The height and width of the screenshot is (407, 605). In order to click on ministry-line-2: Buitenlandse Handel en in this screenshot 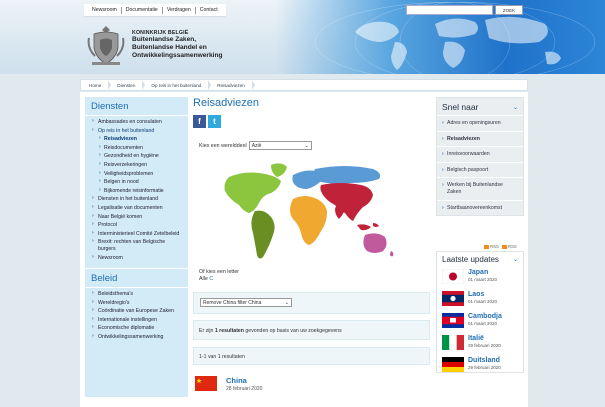, I will do `click(169, 47)`.